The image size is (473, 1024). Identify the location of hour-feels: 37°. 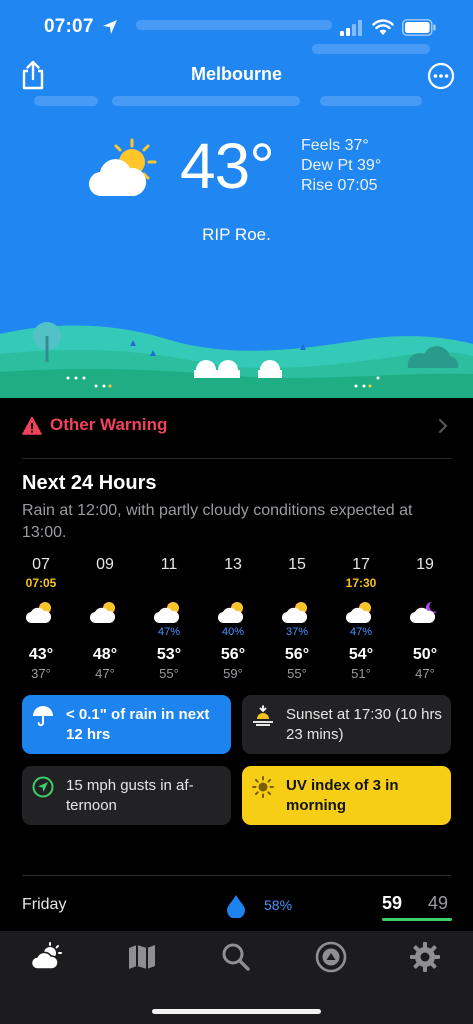
(41, 673).